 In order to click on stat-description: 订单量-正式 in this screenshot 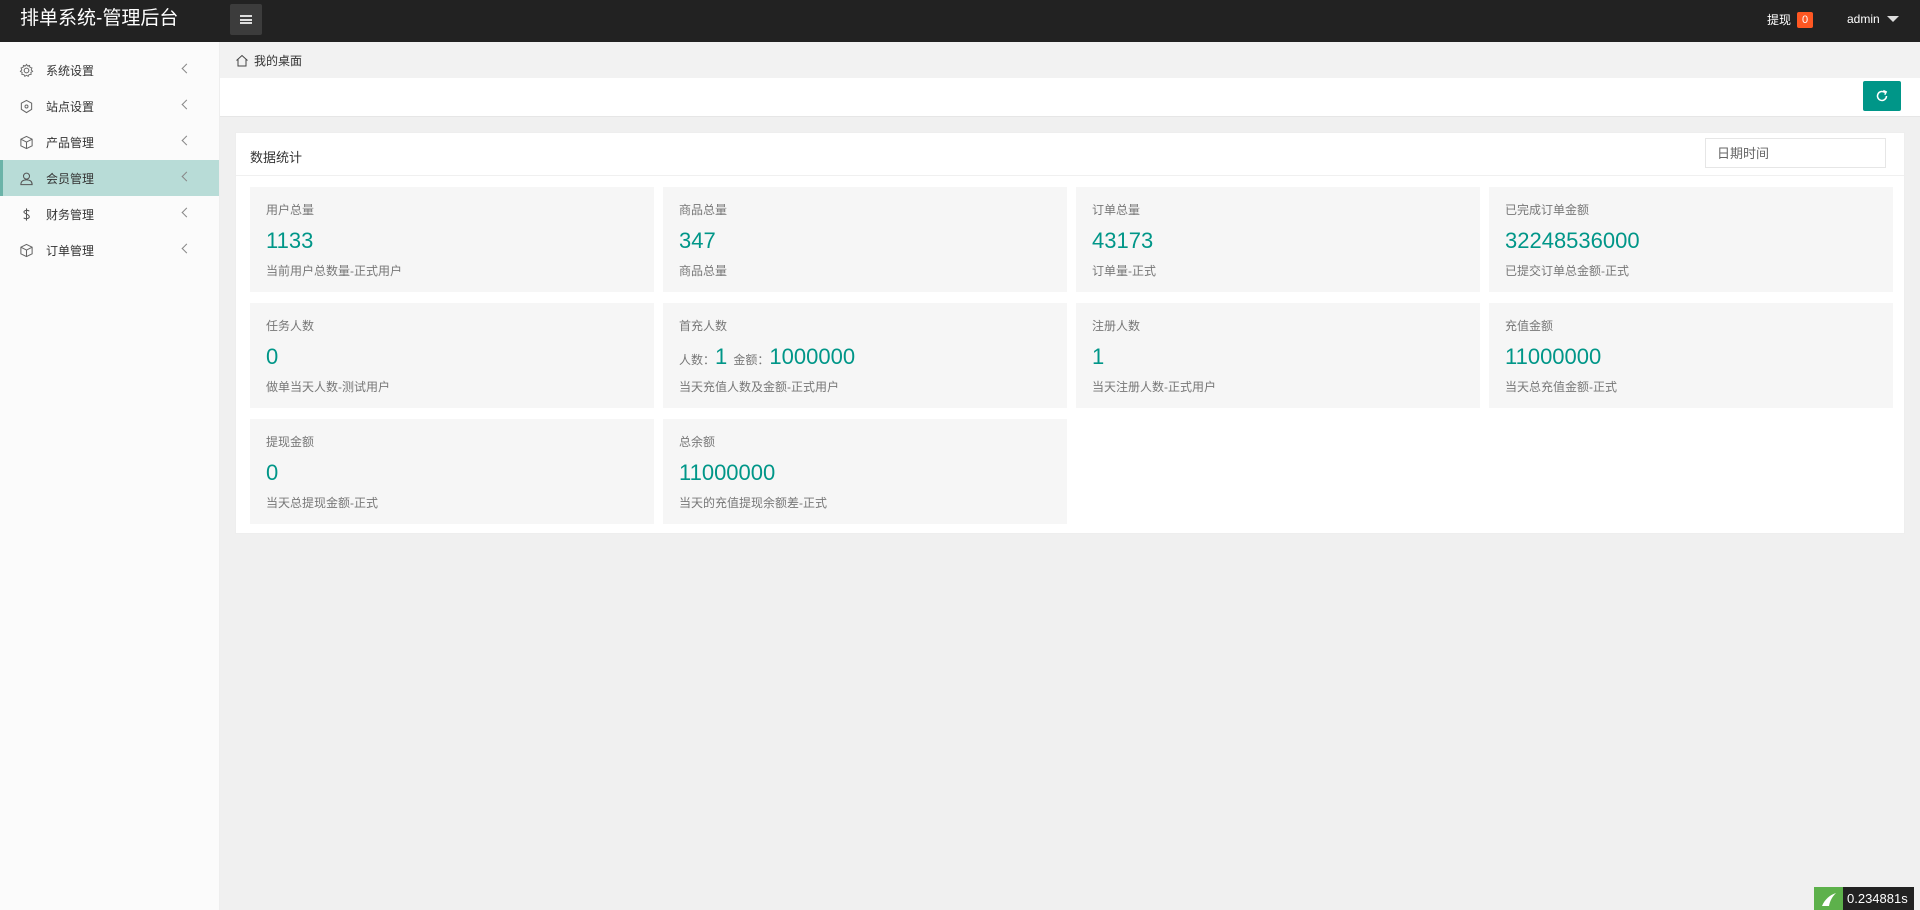, I will do `click(1124, 271)`.